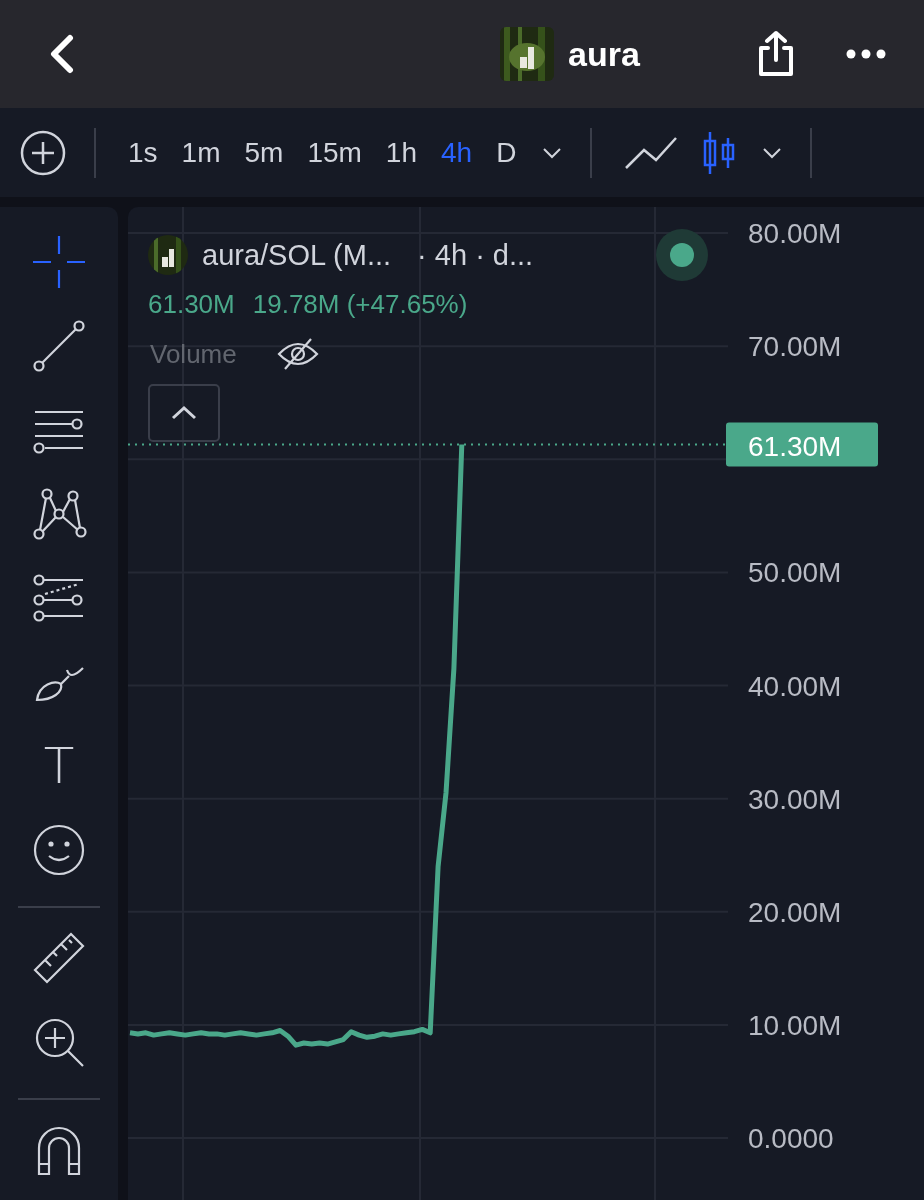 This screenshot has height=1200, width=924. Describe the element at coordinates (401, 152) in the screenshot. I see `timeframe-tab: 1h` at that location.